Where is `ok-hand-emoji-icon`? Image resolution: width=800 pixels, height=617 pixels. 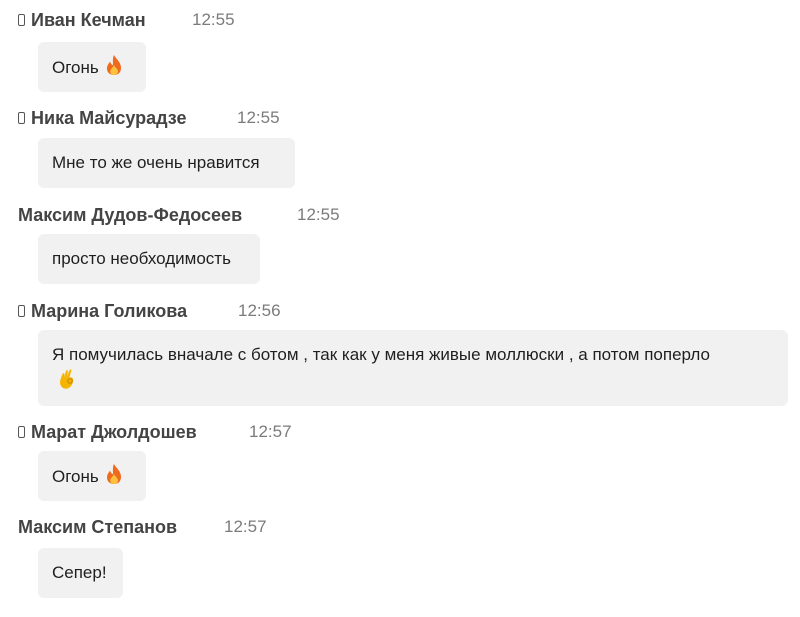 ok-hand-emoji-icon is located at coordinates (67, 381).